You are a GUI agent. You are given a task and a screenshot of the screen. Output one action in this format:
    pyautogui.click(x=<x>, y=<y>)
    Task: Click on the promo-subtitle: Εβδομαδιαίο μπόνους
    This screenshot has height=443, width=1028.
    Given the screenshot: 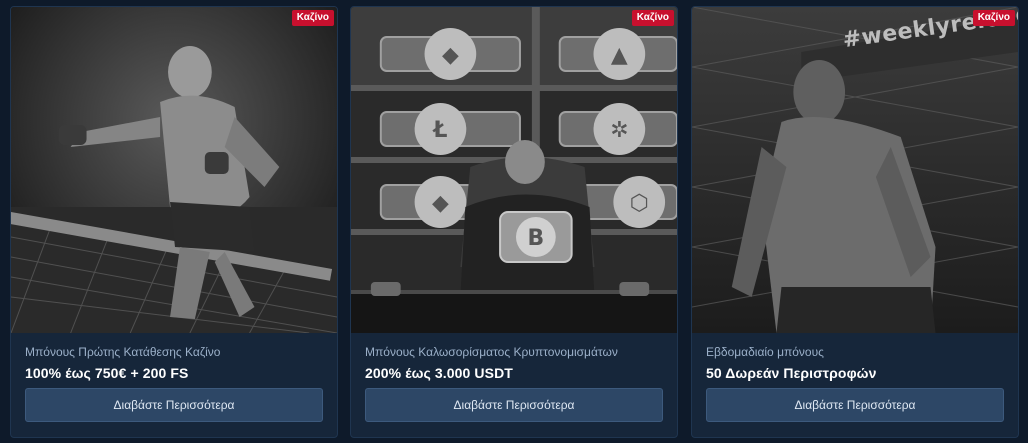 What is the action you would take?
    pyautogui.click(x=765, y=352)
    